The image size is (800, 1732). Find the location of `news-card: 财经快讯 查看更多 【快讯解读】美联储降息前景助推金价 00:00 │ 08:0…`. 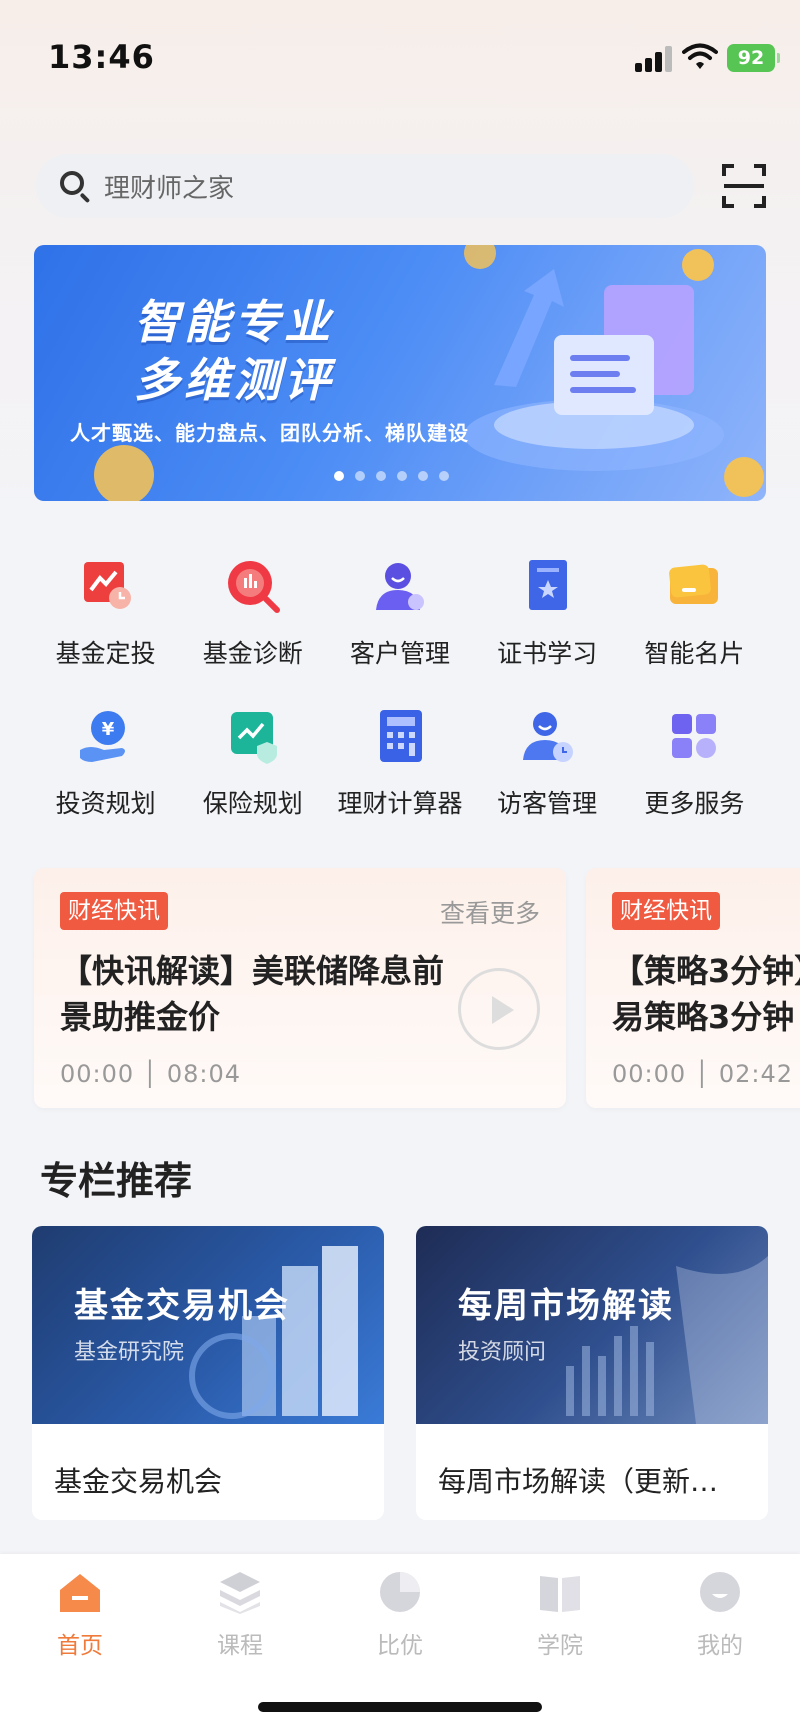

news-card: 财经快讯 查看更多 【快讯解读】美联储降息前景助推金价 00:00 │ 08:0… is located at coordinates (300, 988).